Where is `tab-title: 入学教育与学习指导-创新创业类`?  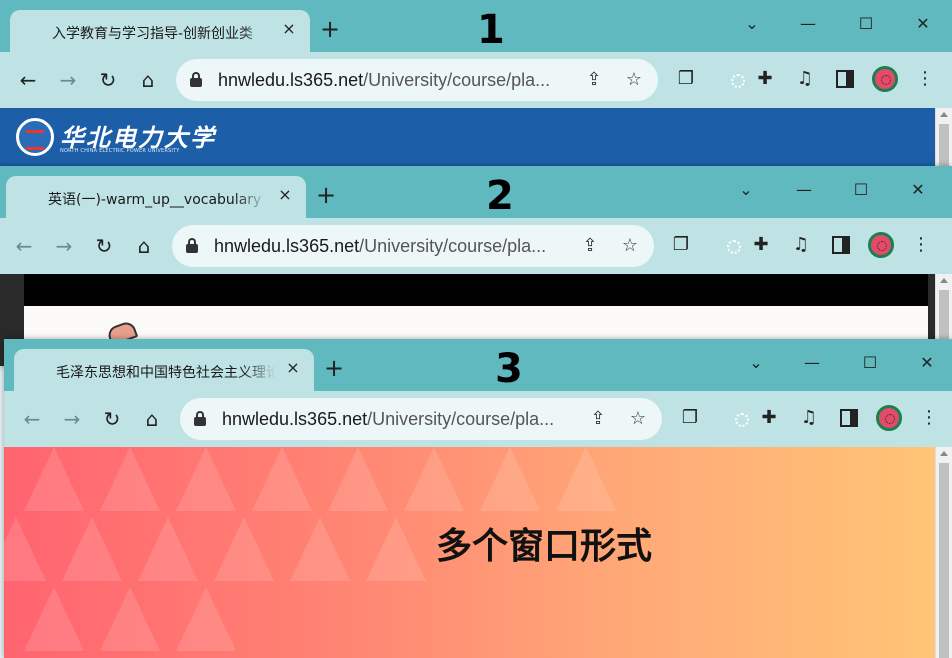 tab-title: 入学教育与学习指导-创新创业类 is located at coordinates (153, 34).